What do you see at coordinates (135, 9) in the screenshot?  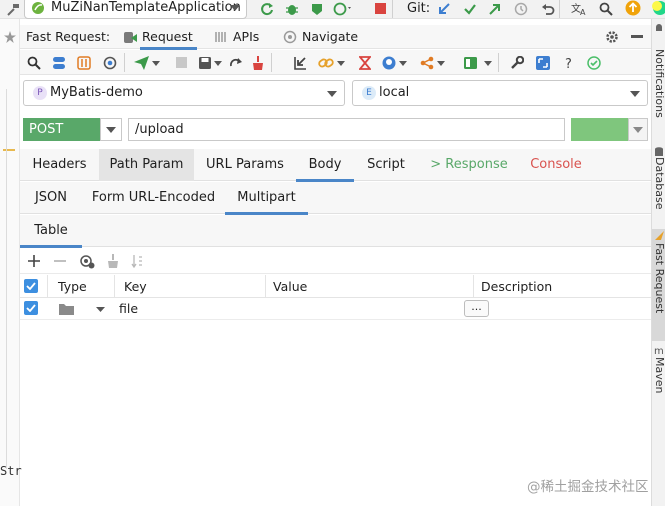 I see `run-config-select: MuZiNanTemplateApplication` at bounding box center [135, 9].